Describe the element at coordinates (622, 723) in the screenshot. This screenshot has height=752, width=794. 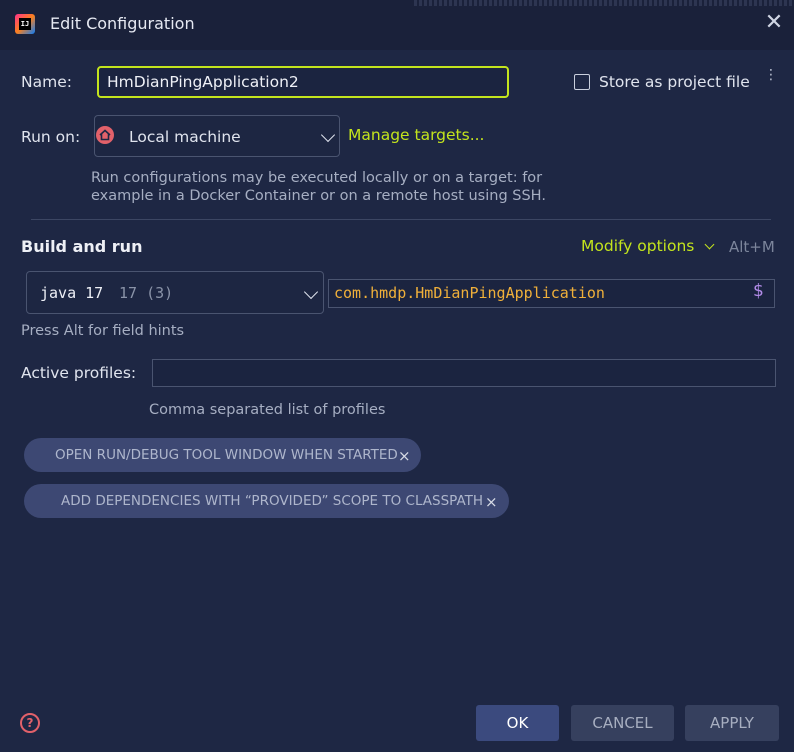
I see `cancel-button: CANCEL` at that location.